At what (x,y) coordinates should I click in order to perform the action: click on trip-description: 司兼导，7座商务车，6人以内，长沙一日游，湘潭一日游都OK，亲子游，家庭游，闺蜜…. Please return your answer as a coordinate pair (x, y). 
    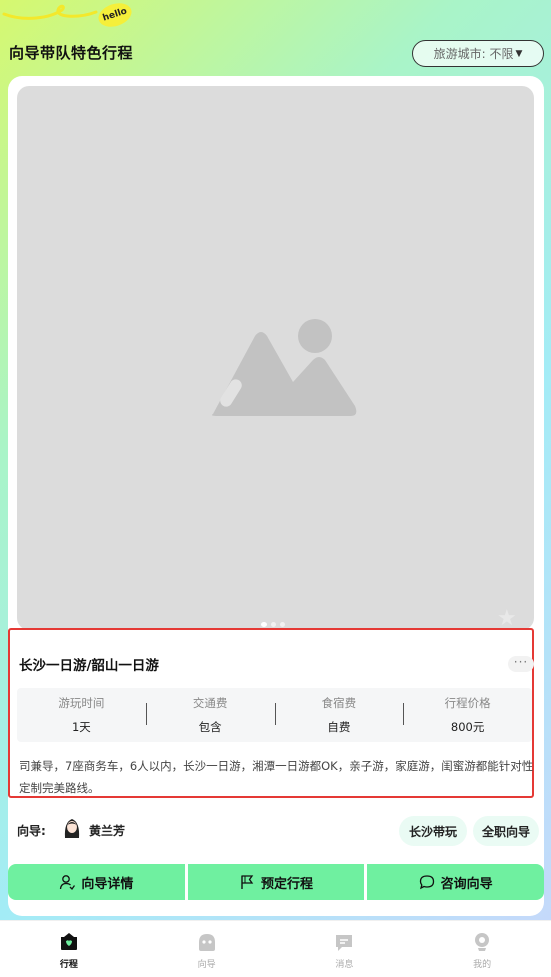
    Looking at the image, I should click on (276, 777).